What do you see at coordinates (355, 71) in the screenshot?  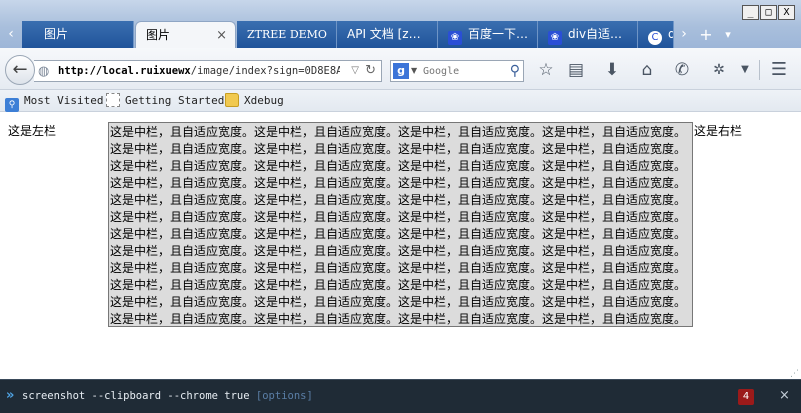 I see `url-history-dropdown-icon: ▽` at bounding box center [355, 71].